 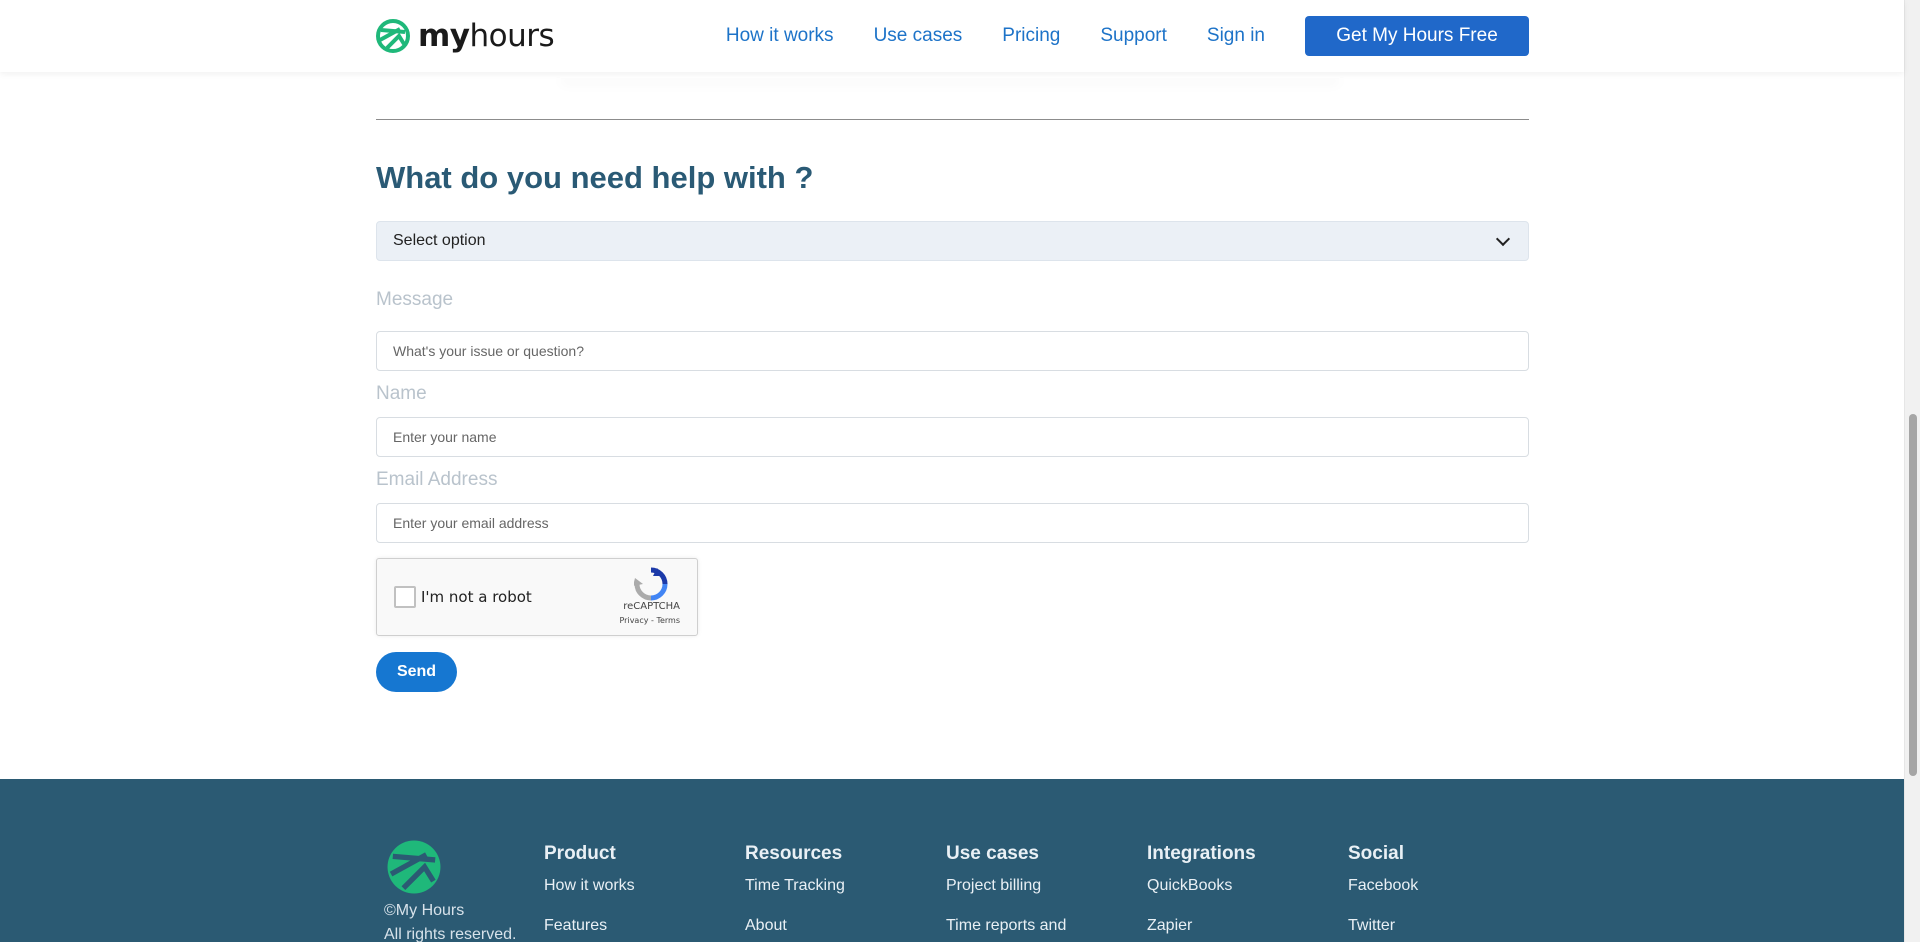 I want to click on help-form-title: What do you need help with ?, so click(x=595, y=177).